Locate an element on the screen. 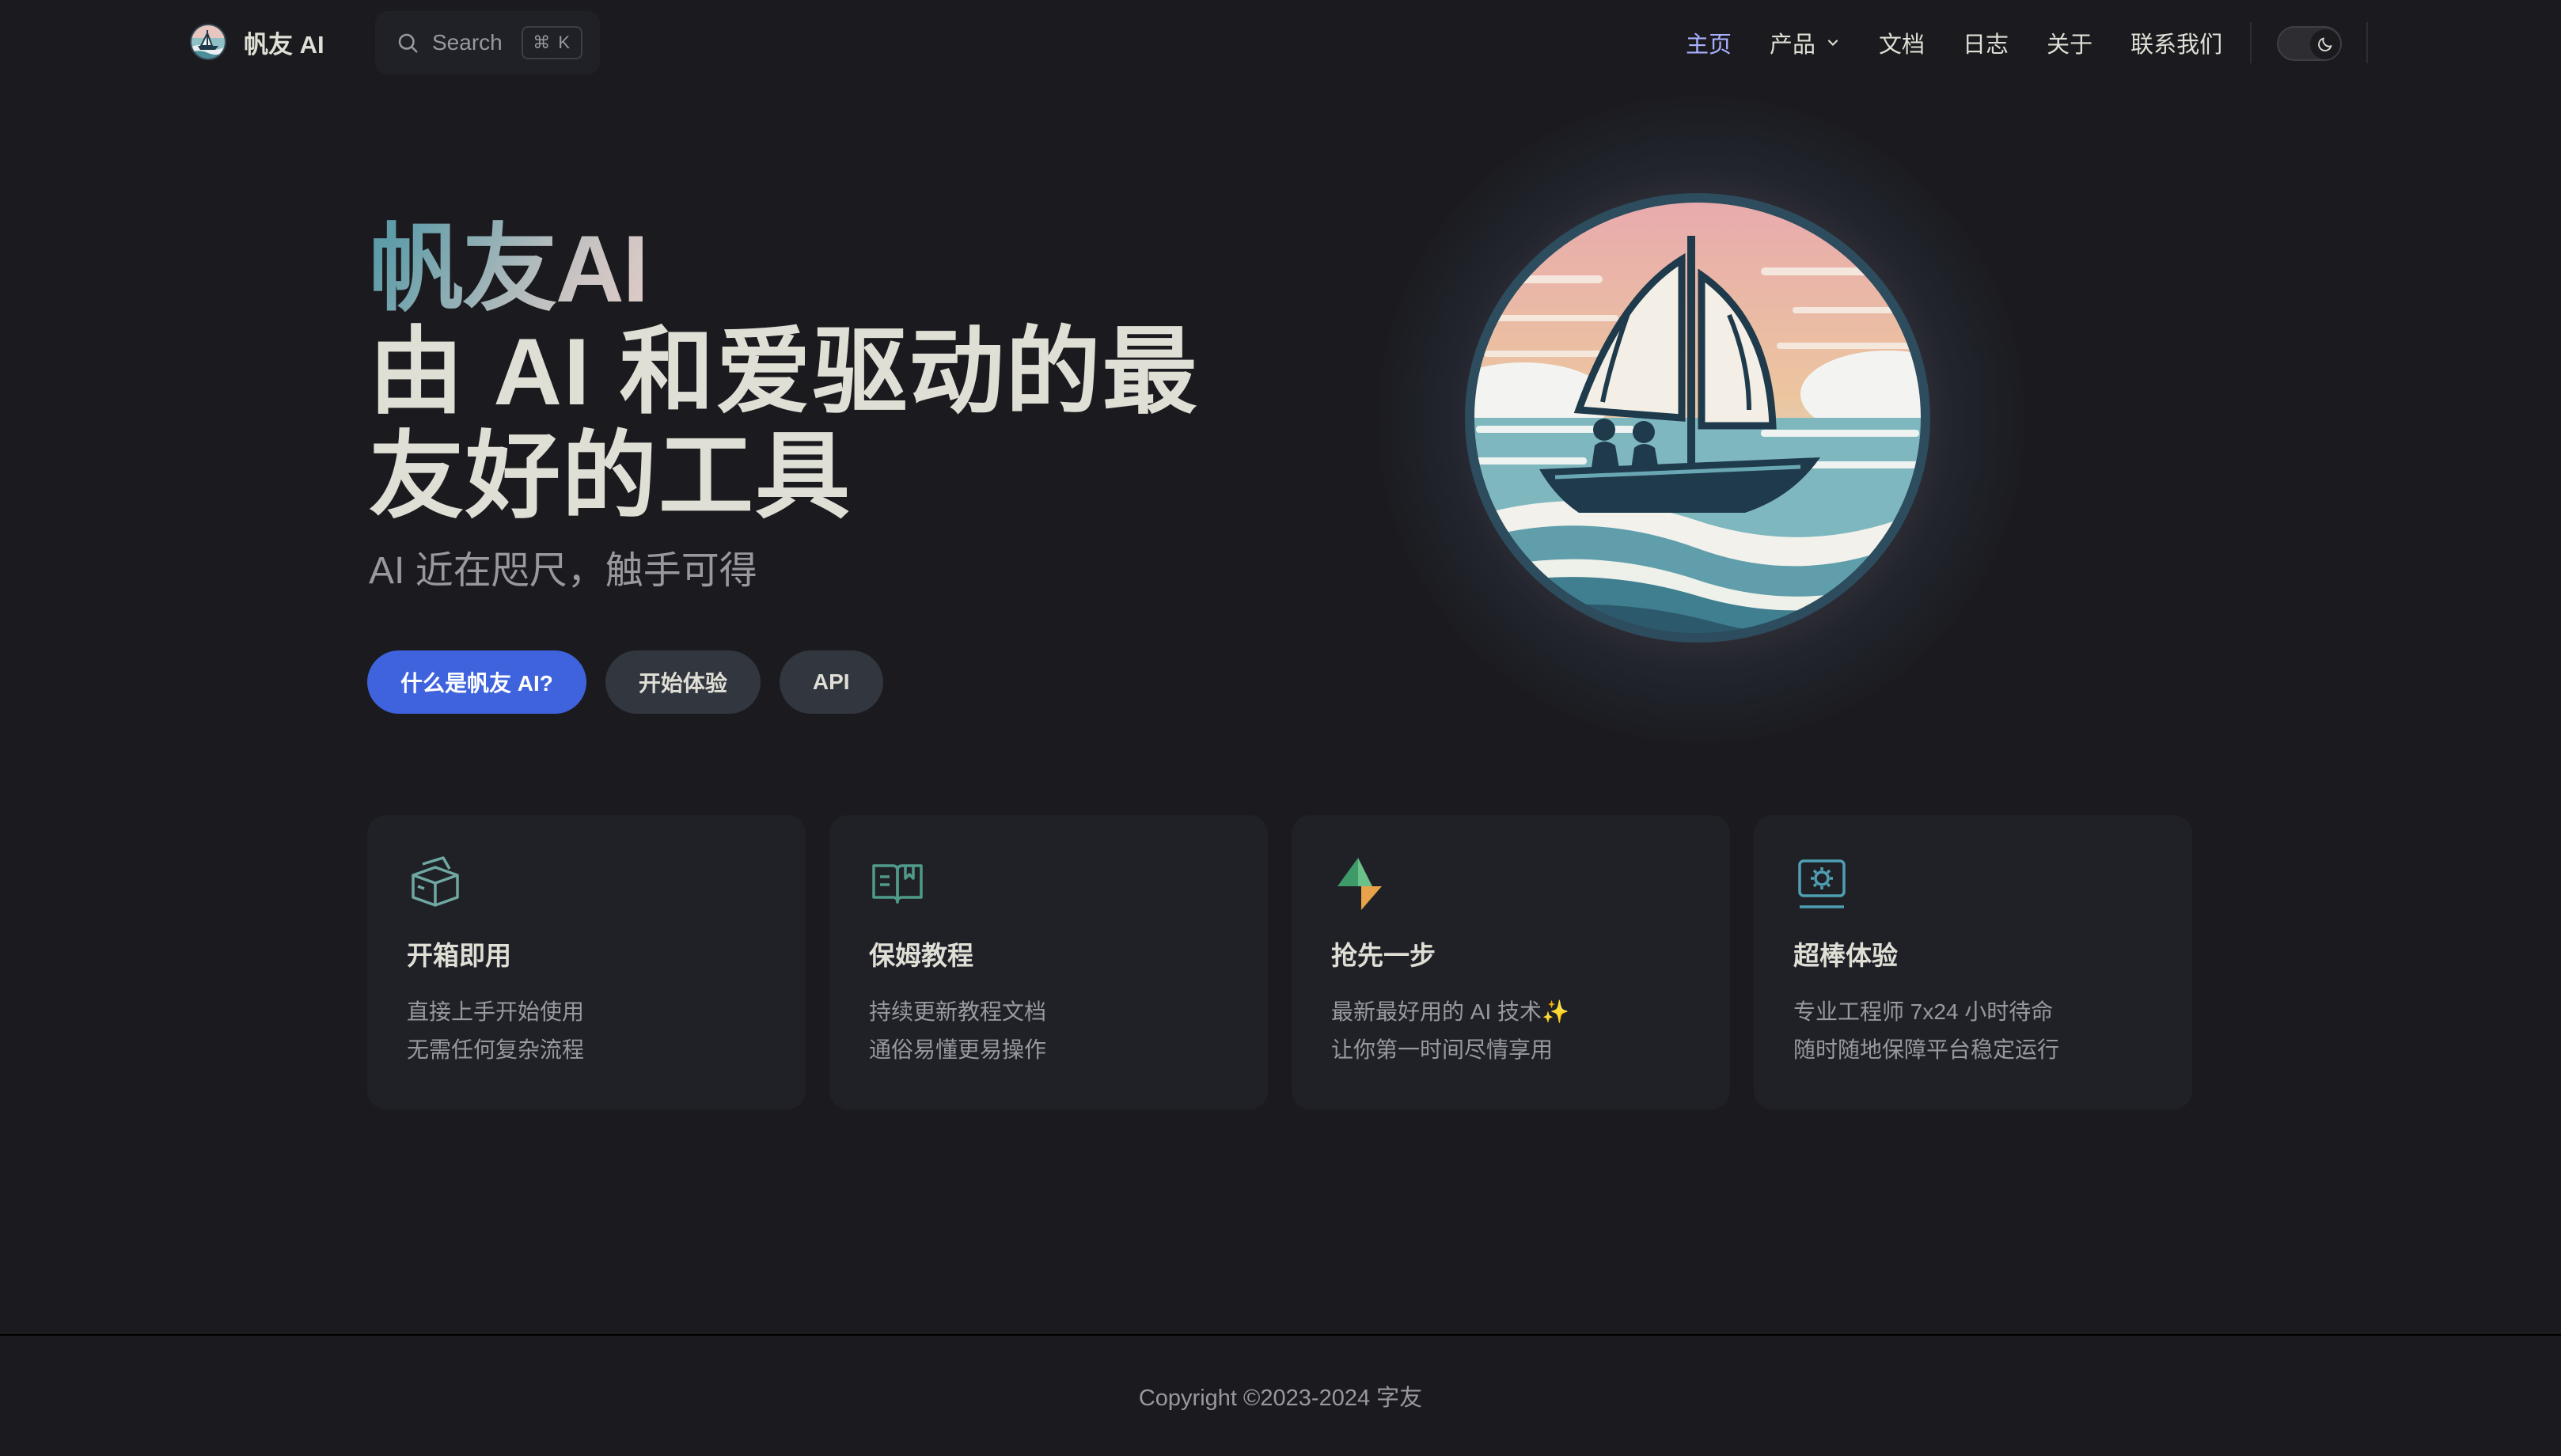  search-icon is located at coordinates (408, 43).